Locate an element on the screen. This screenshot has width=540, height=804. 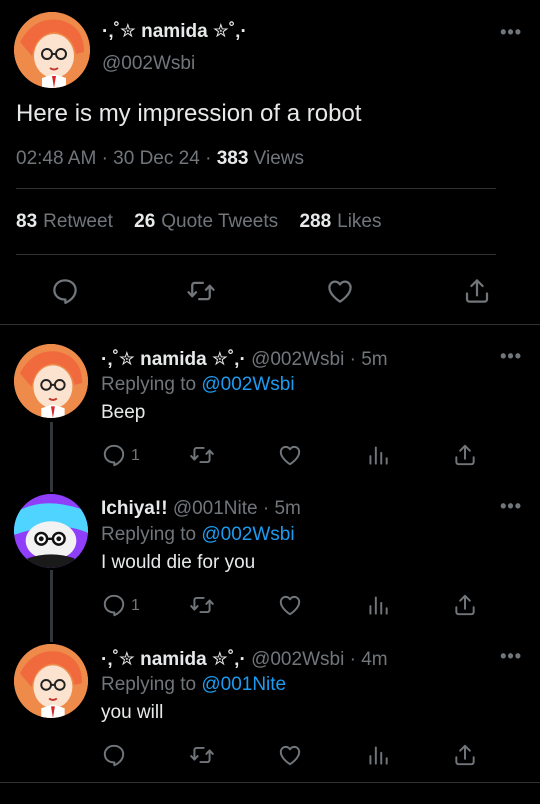
reply-header: ·‚˚✮ namida ✮˚‚· @002Wsbi · 5m is located at coordinates (244, 359).